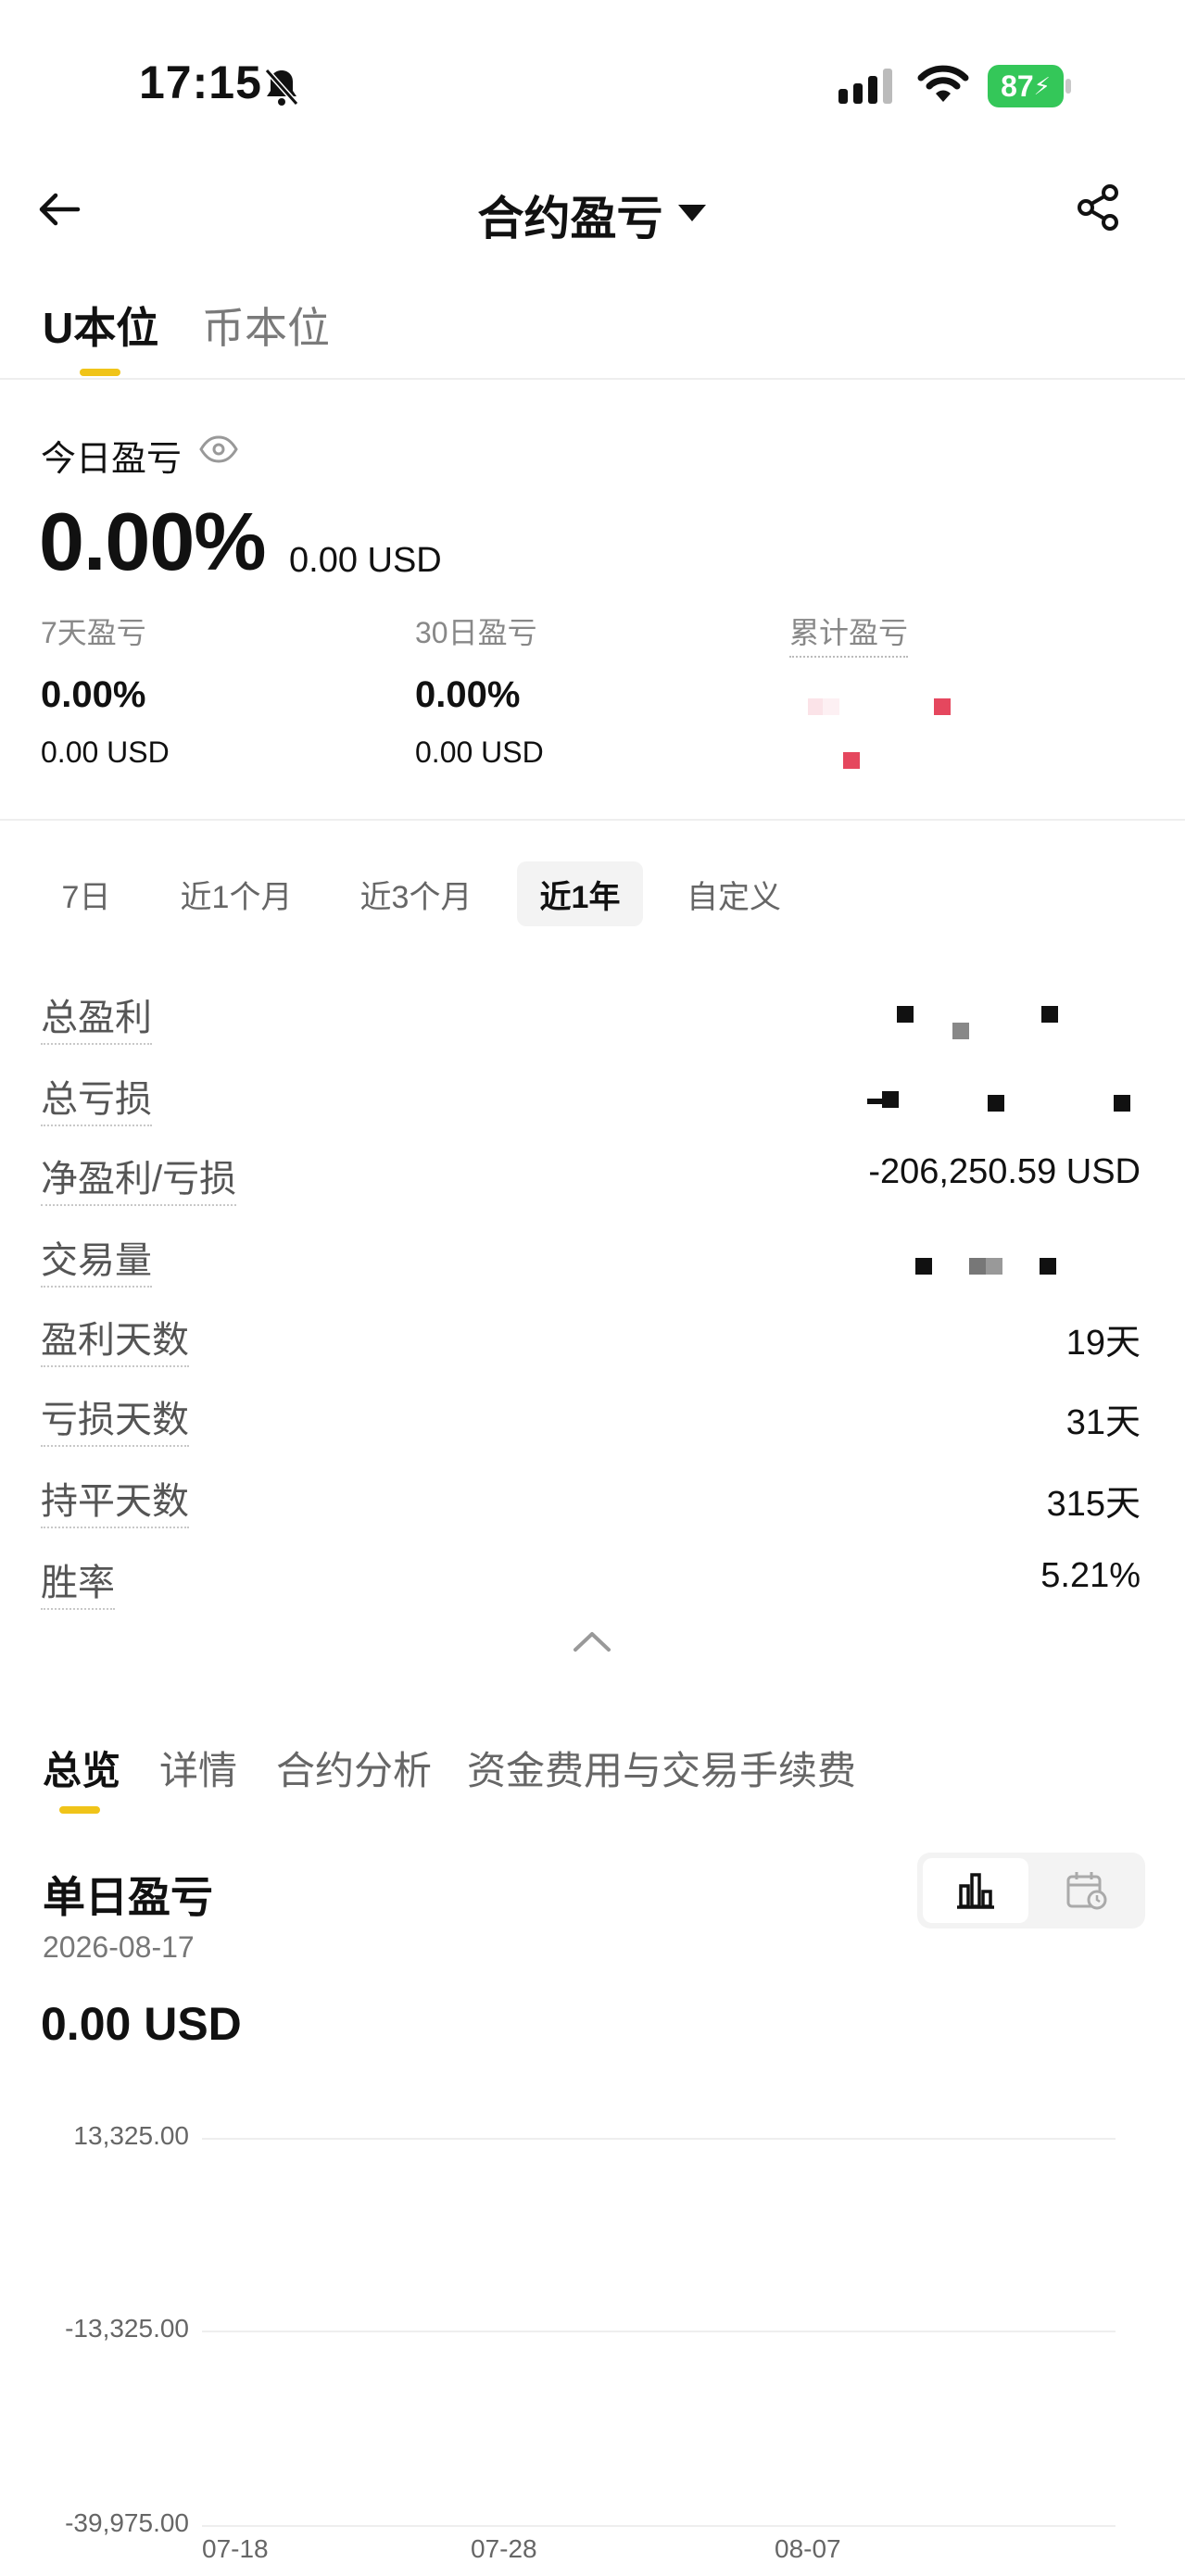  Describe the element at coordinates (692, 215) in the screenshot. I see `caret-down-icon` at that location.